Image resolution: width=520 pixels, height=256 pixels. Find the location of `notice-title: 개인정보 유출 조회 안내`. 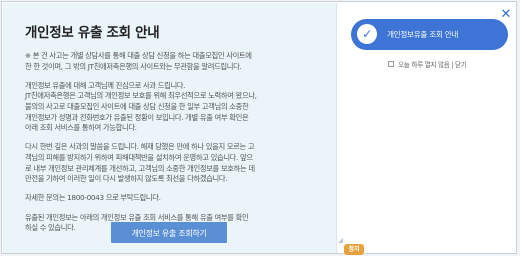

notice-title: 개인정보 유출 조회 안내 is located at coordinates (92, 33).